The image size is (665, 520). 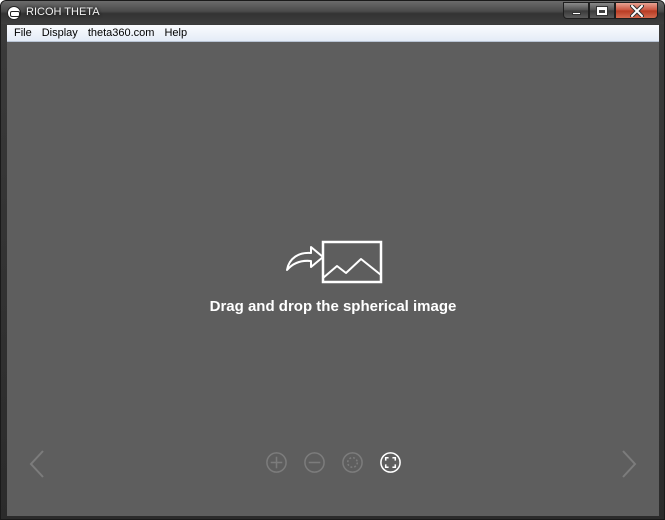 I want to click on title-bar: RICOH THETA, so click(x=332, y=12).